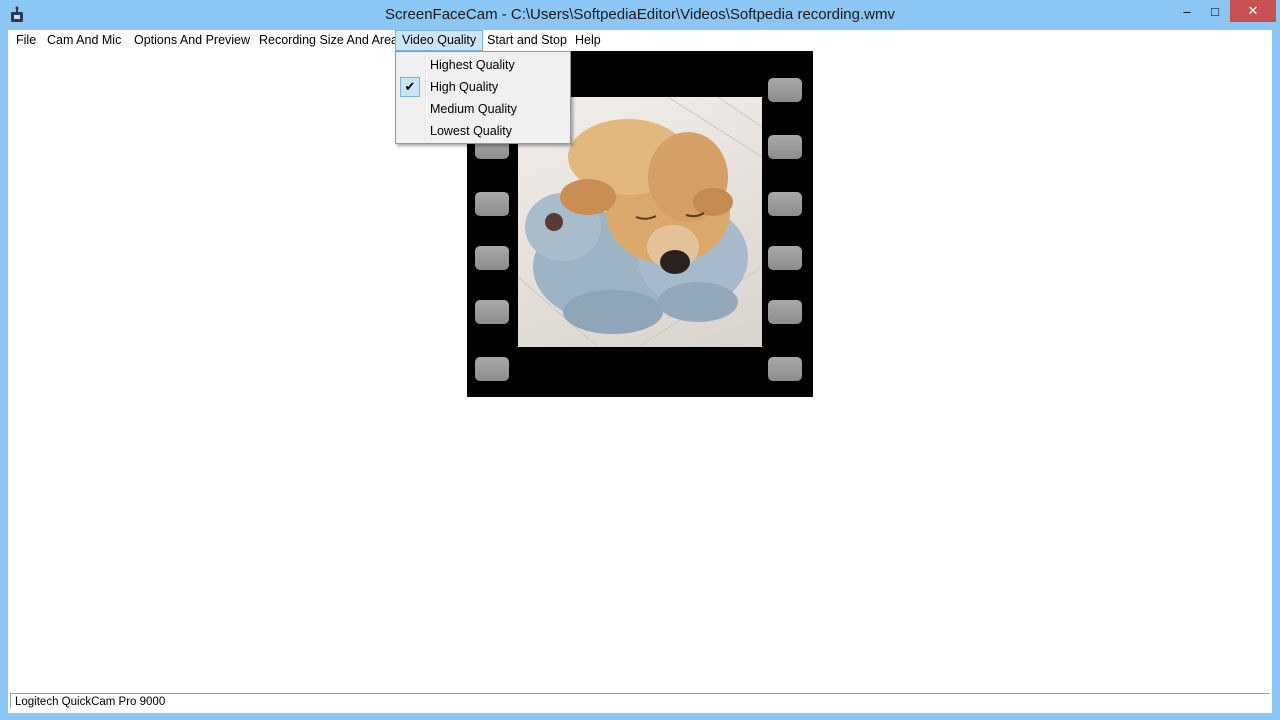  I want to click on menu-item-highest-quality: Highest Quality, so click(483, 65).